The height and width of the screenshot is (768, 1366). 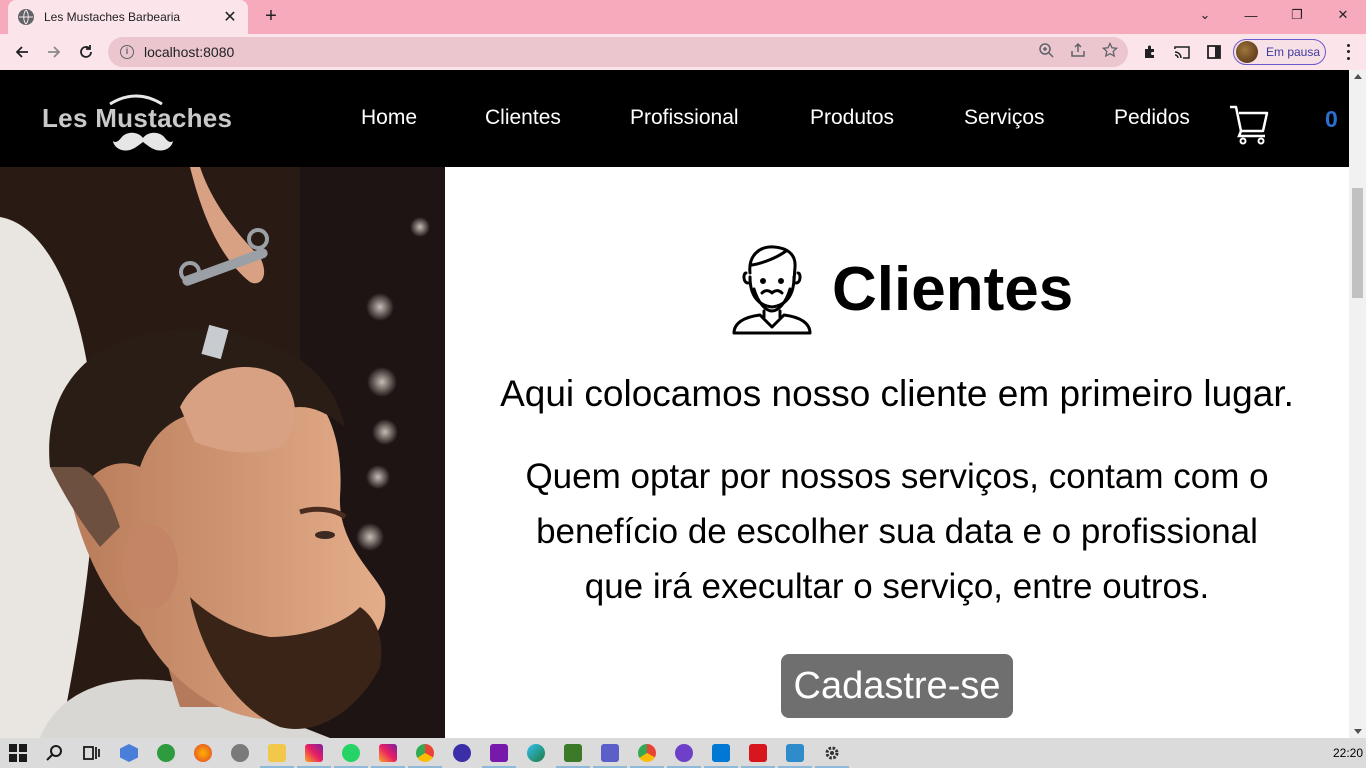 I want to click on cart-count: 0, so click(x=1331, y=119).